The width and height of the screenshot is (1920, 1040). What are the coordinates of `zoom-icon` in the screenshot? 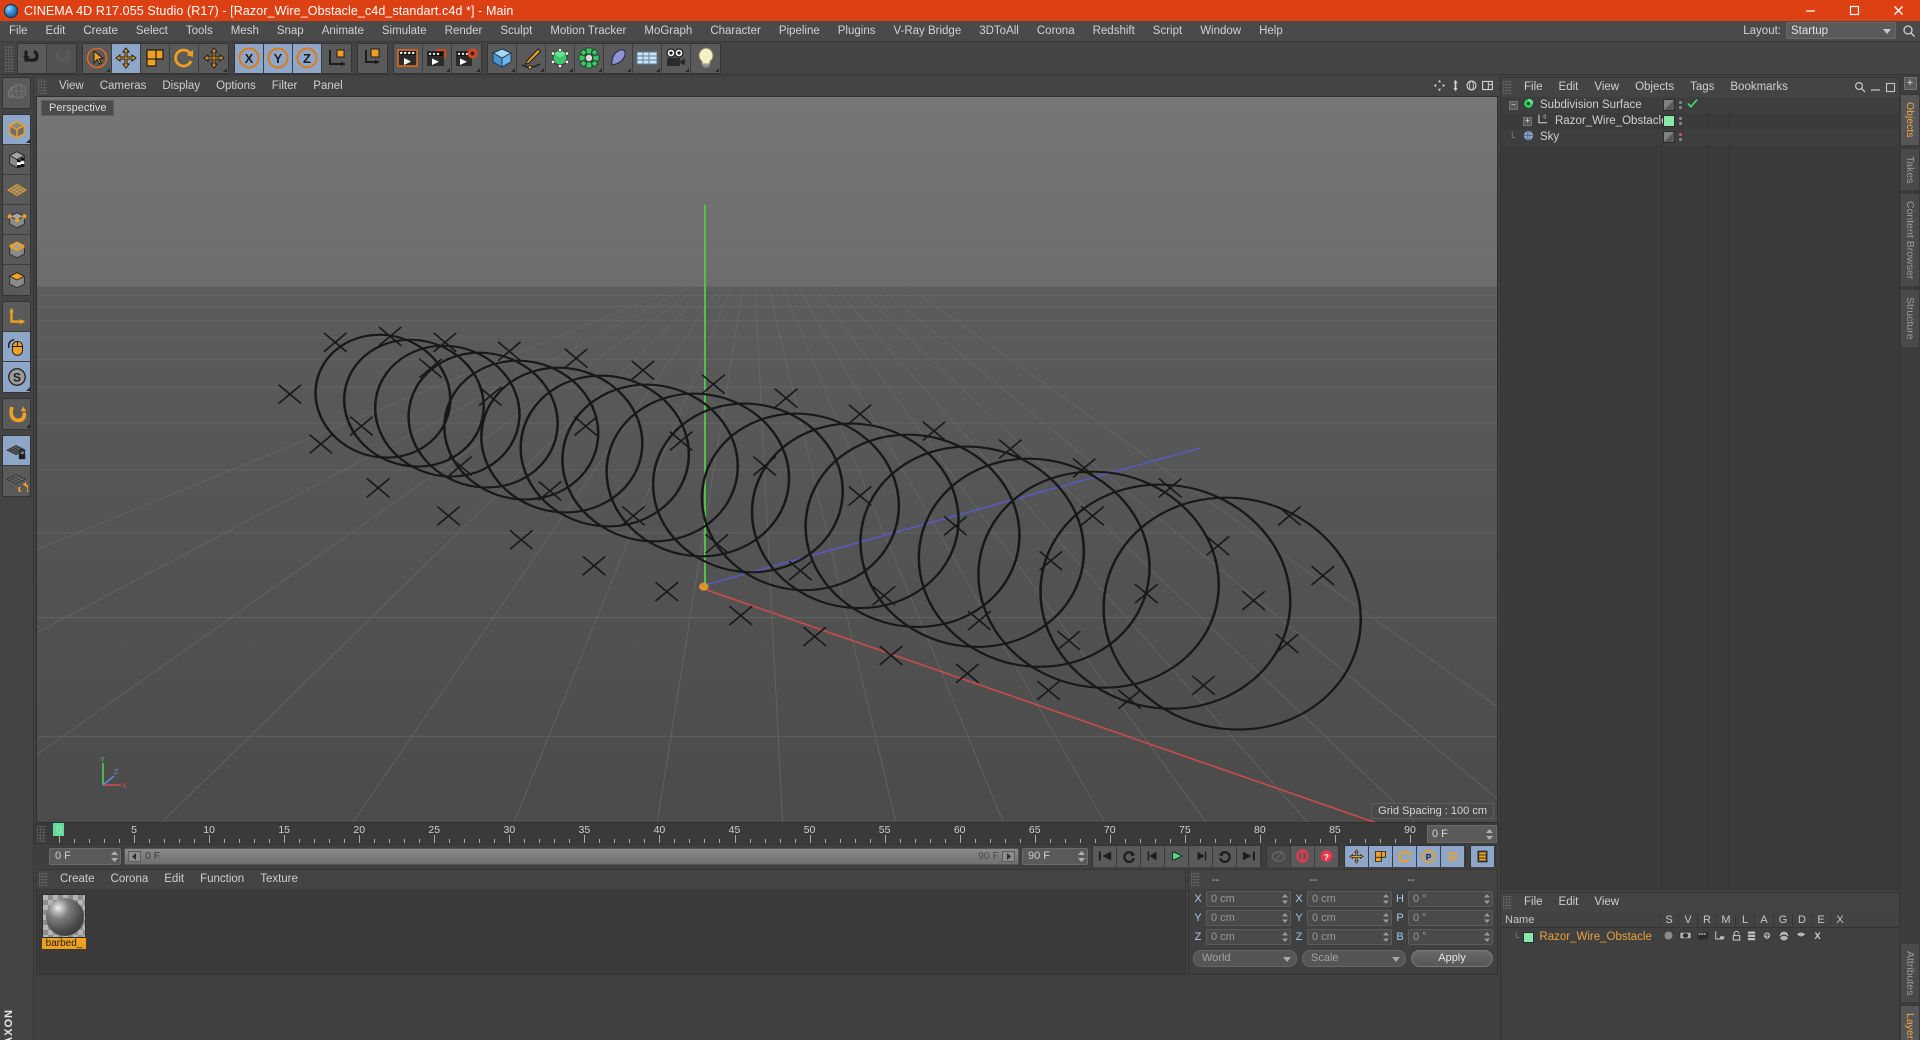 It's located at (1455, 87).